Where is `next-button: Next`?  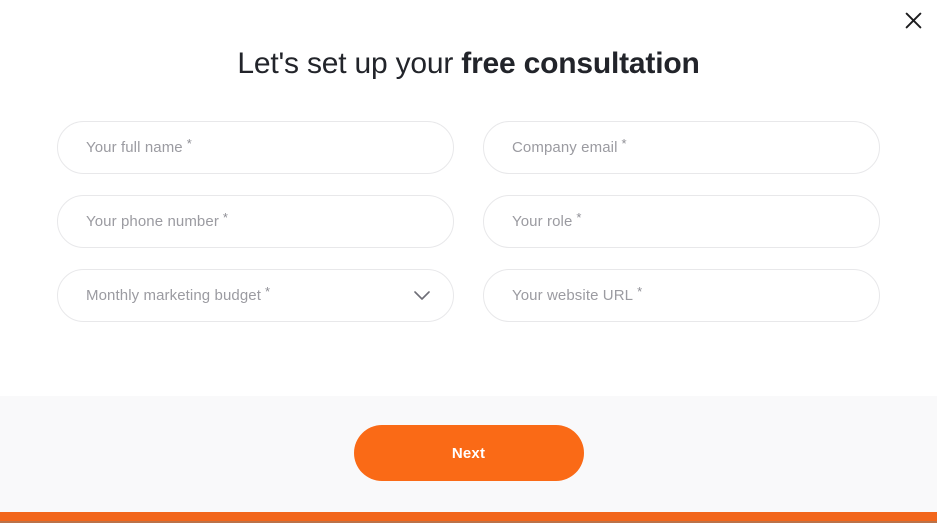
next-button: Next is located at coordinates (468, 453).